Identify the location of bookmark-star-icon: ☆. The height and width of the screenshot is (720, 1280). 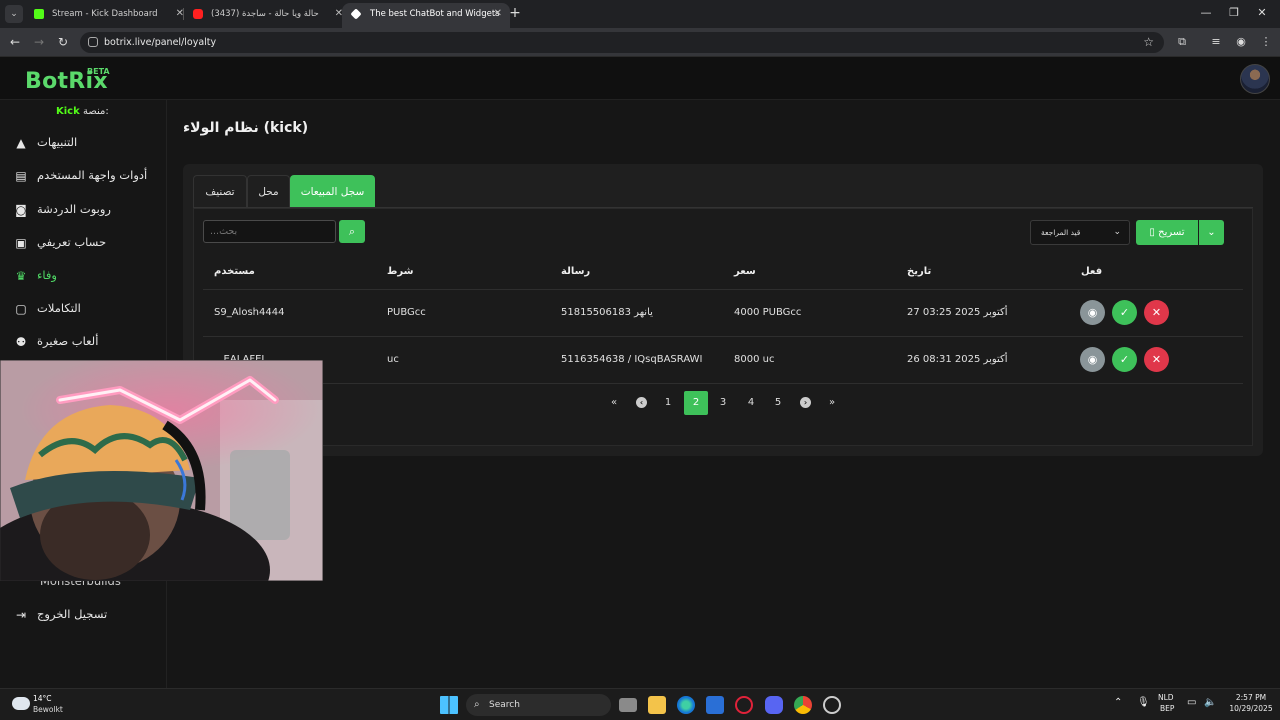
(1148, 42).